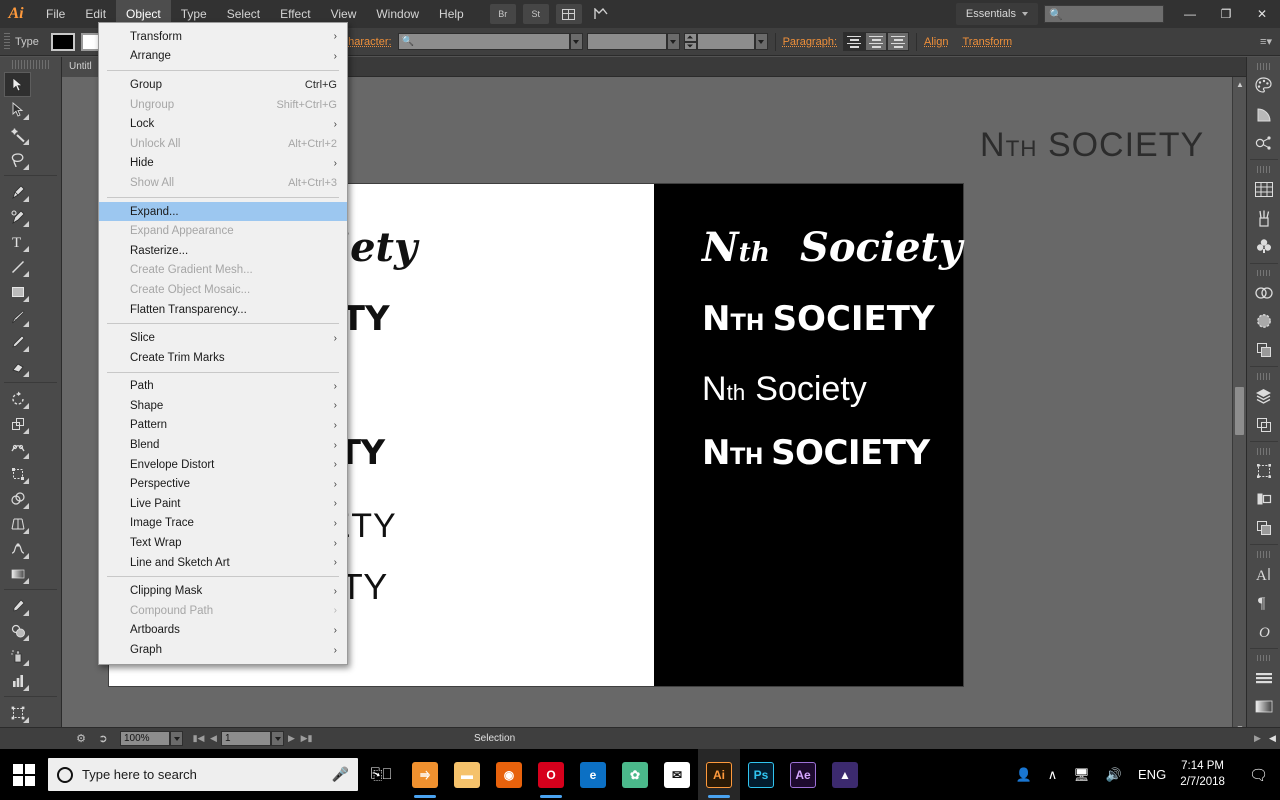 Image resolution: width=1280 pixels, height=800 pixels. What do you see at coordinates (593, 774) in the screenshot?
I see `taskbar-app-microsoft-edge: e` at bounding box center [593, 774].